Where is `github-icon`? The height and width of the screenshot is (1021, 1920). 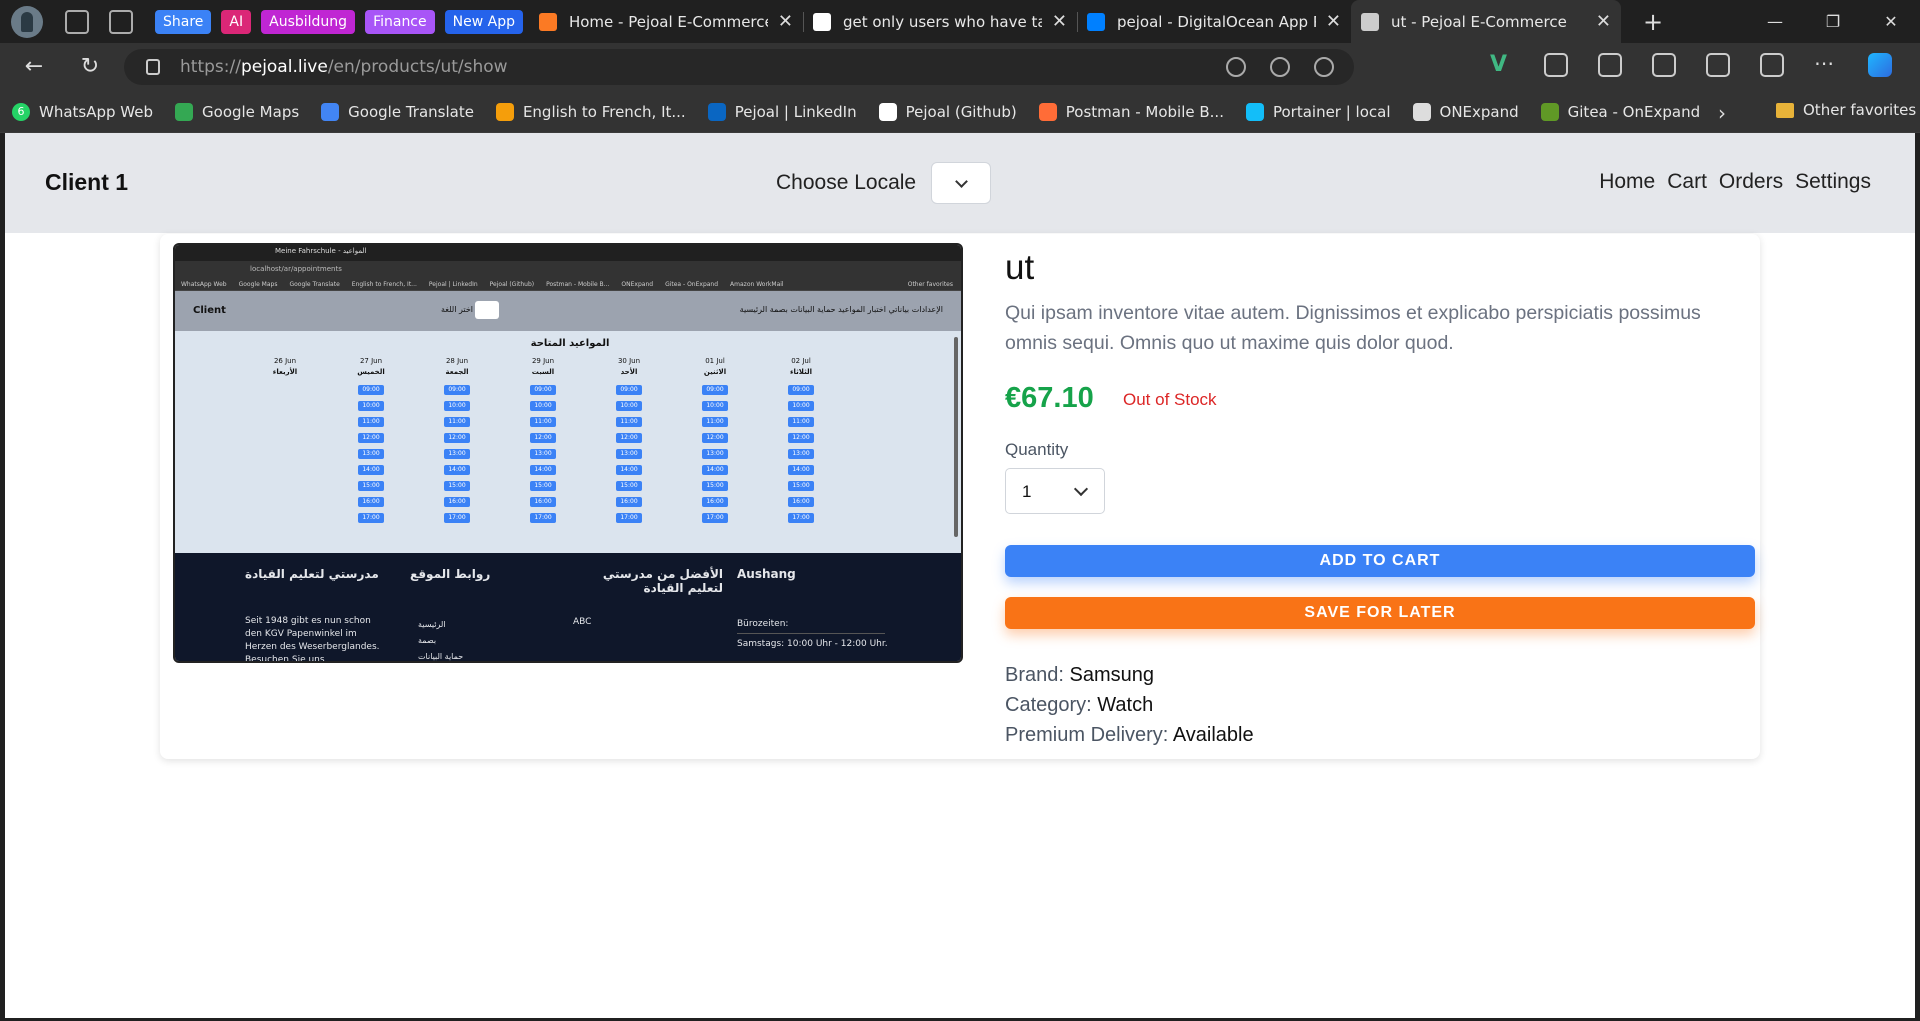
github-icon is located at coordinates (821, 21).